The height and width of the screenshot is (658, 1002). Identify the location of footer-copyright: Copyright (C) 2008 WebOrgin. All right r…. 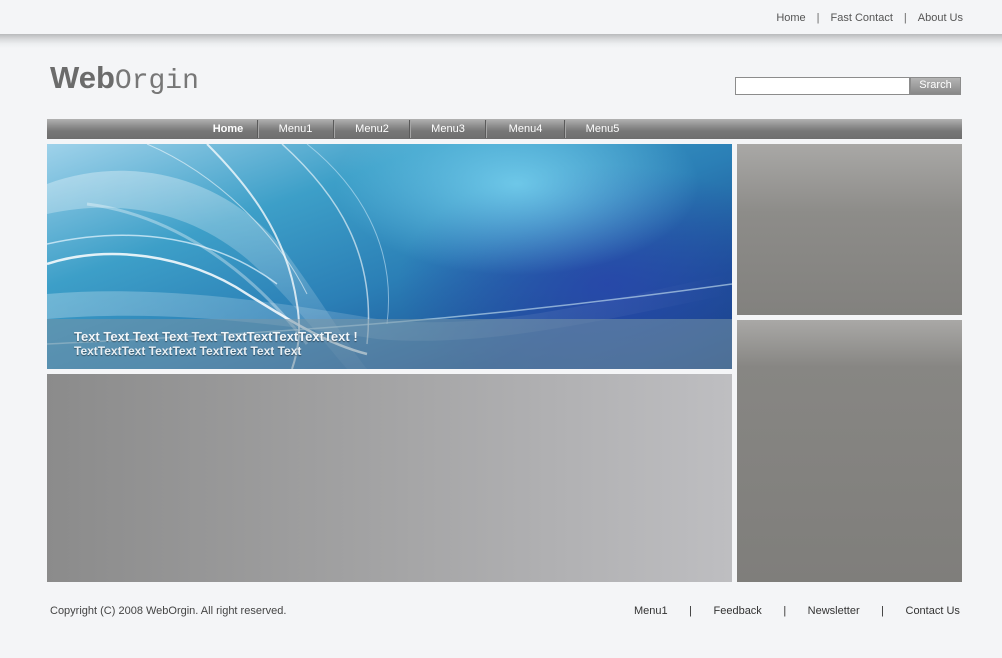
(168, 611).